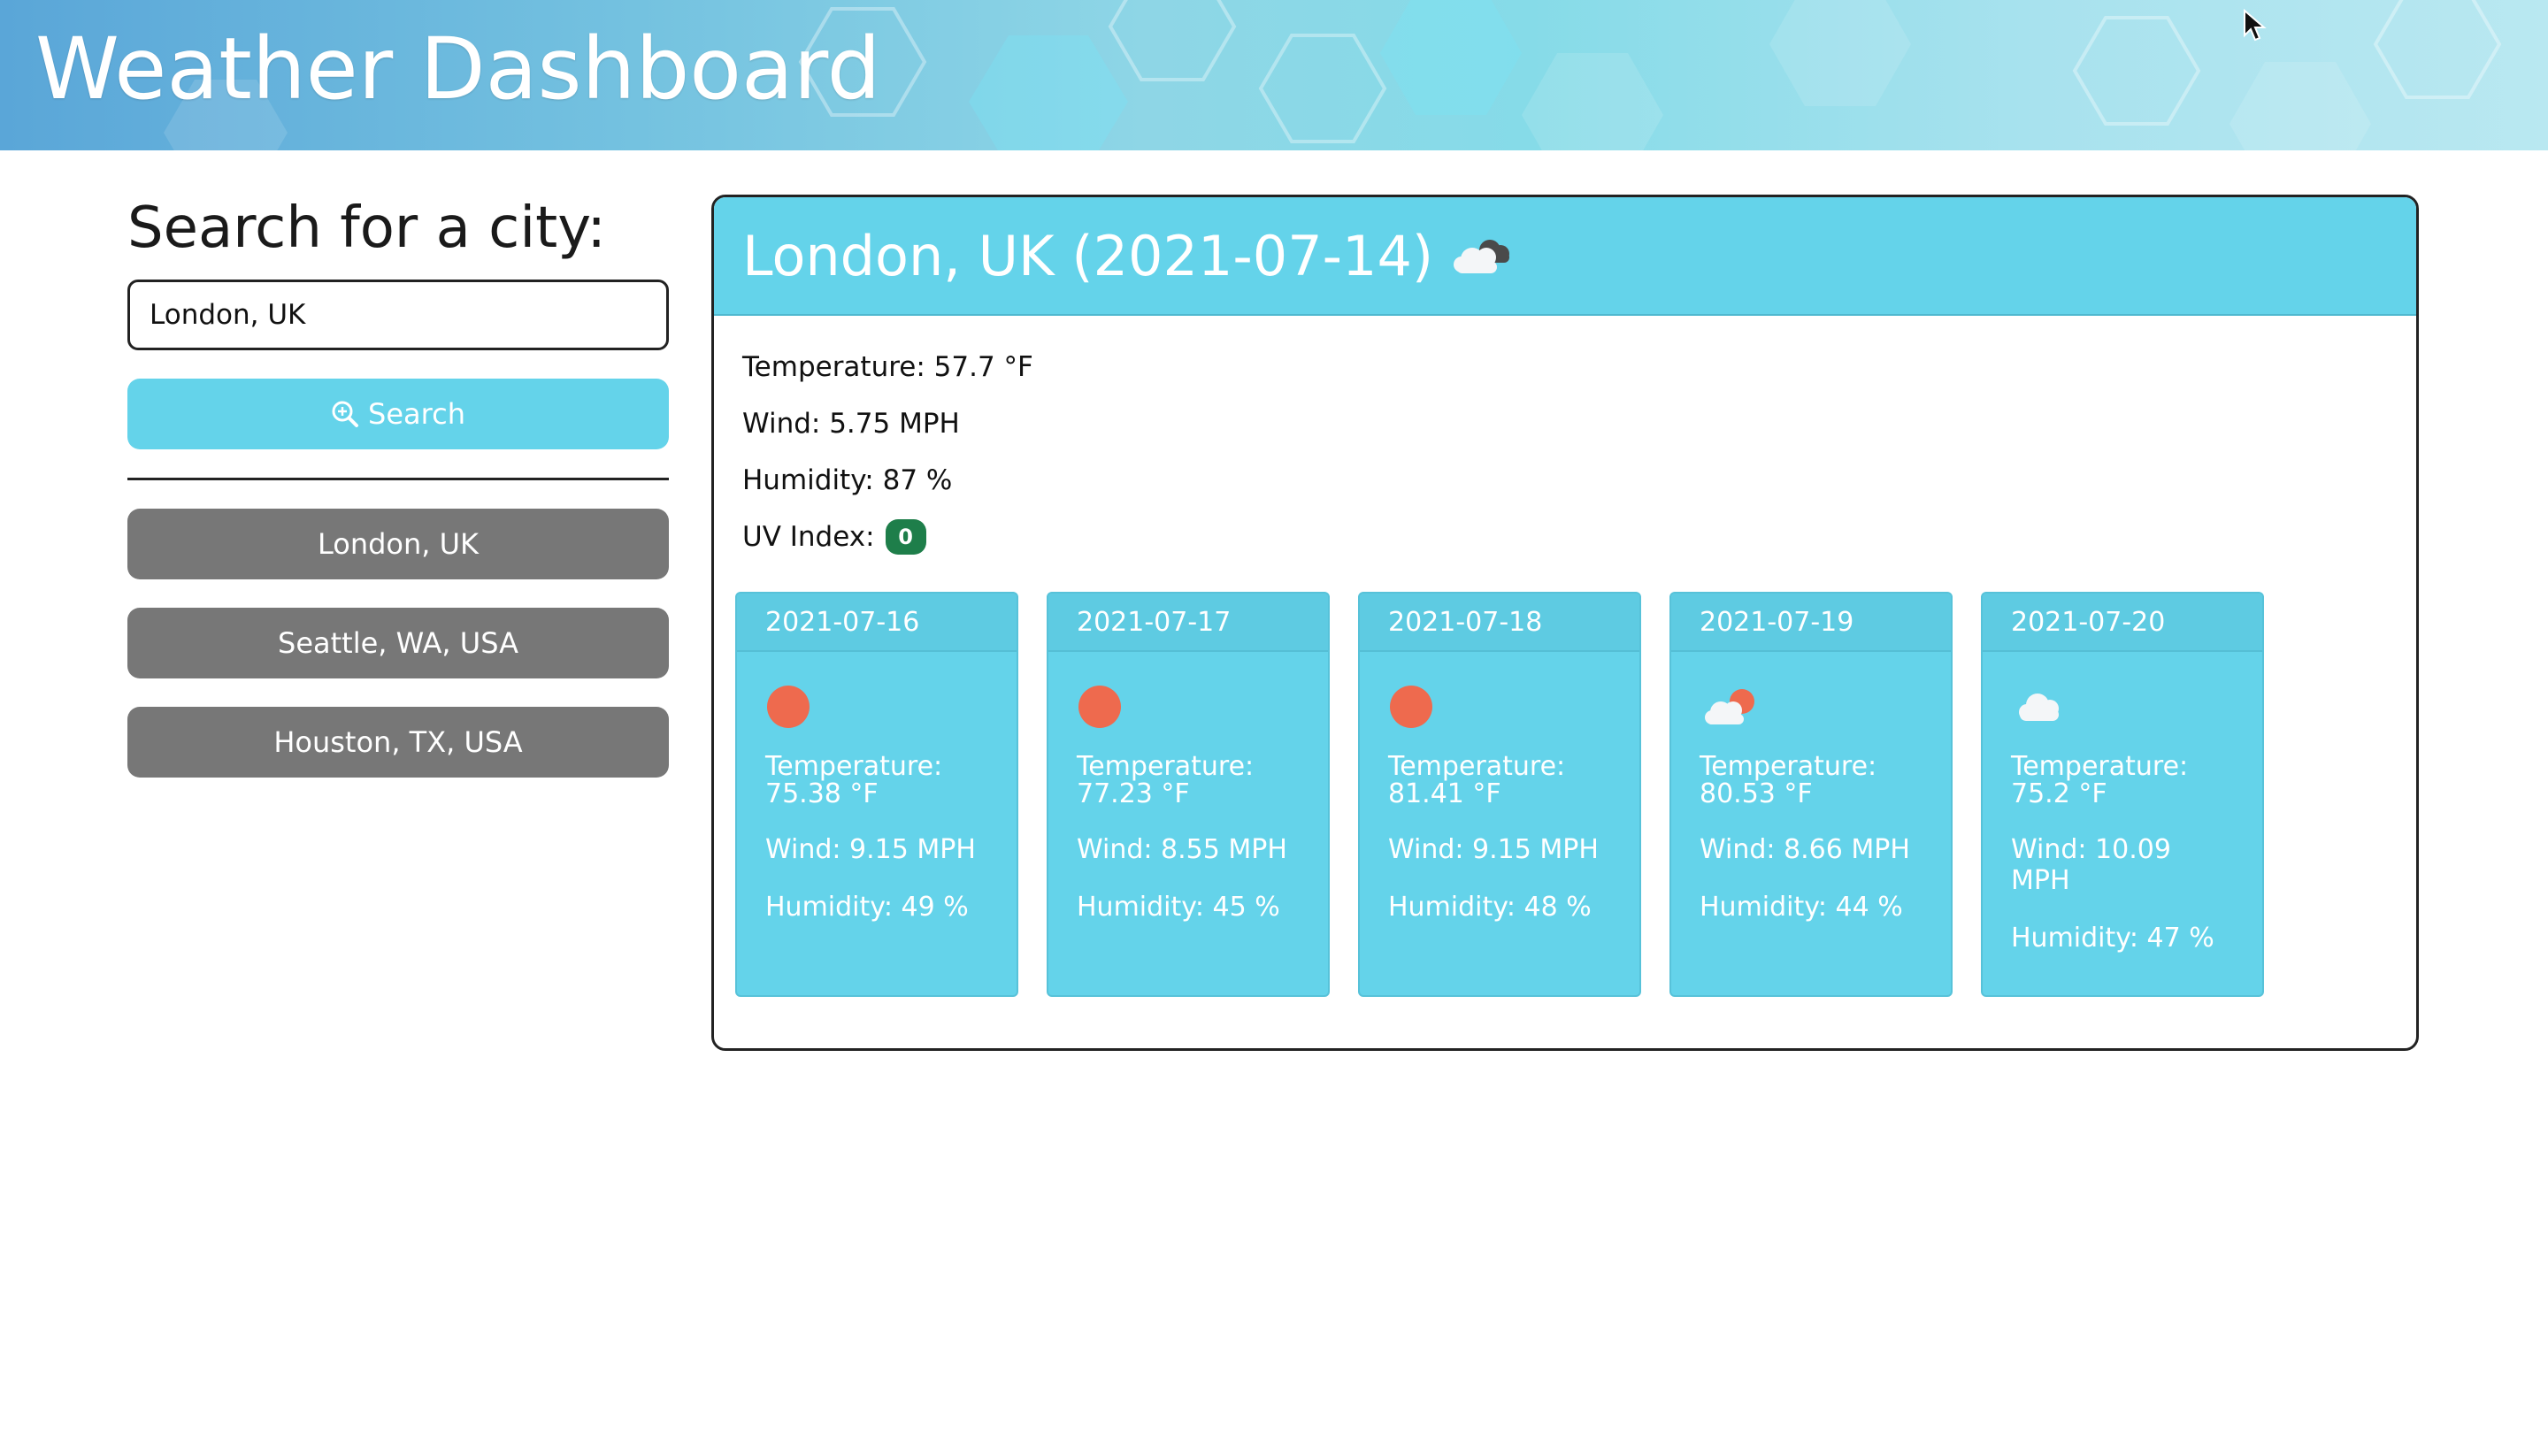  What do you see at coordinates (1805, 849) in the screenshot?
I see `forecast-wind: Wind: 8.66 MPH` at bounding box center [1805, 849].